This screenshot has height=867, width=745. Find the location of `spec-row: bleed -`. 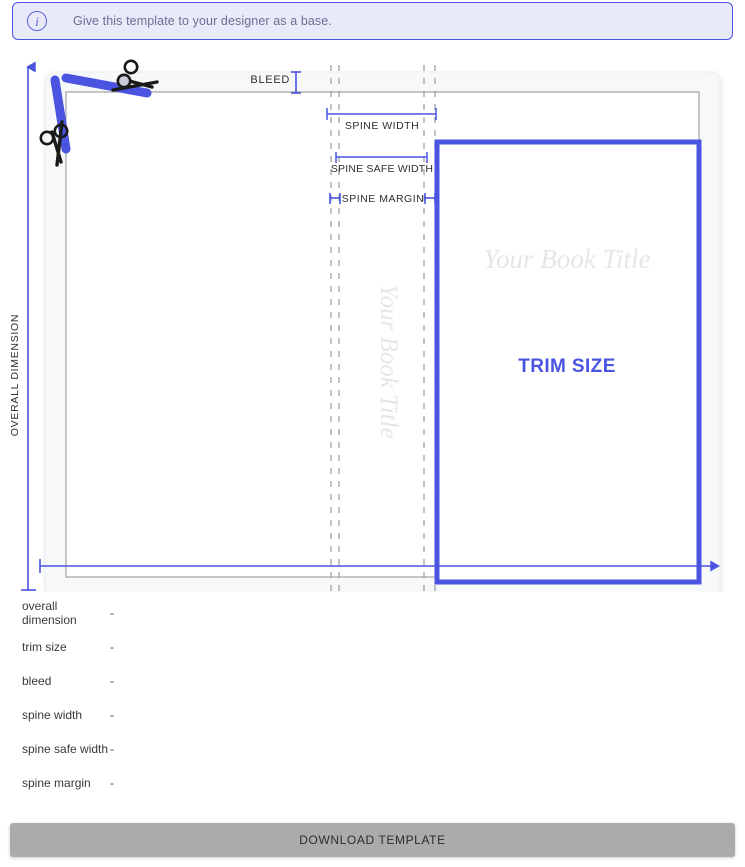

spec-row: bleed - is located at coordinates (372, 681).